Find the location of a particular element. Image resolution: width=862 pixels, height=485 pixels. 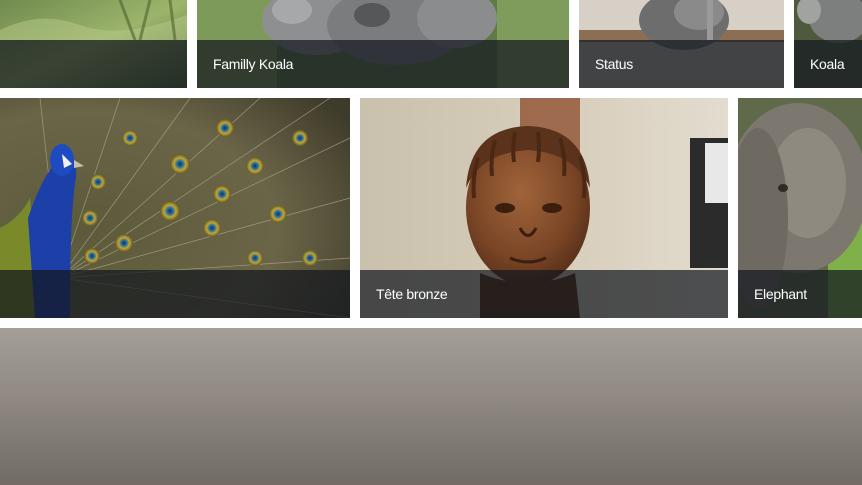

tile-caption: Elephant is located at coordinates (800, 294).